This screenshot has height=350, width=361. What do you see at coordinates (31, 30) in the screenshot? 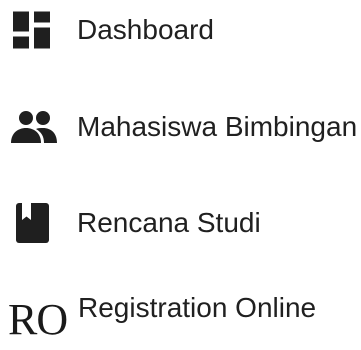
I see `dashboard-icon` at bounding box center [31, 30].